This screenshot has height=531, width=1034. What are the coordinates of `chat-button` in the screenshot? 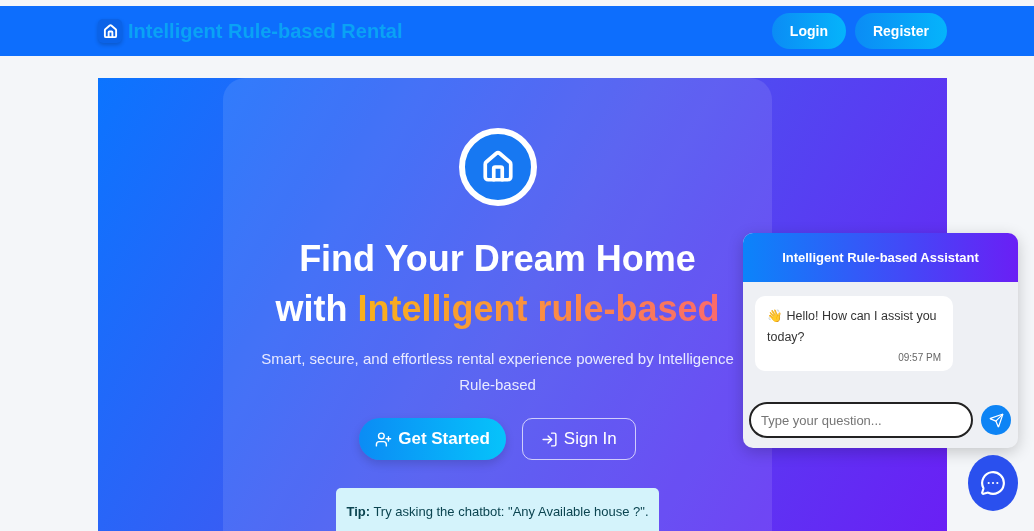 It's located at (993, 483).